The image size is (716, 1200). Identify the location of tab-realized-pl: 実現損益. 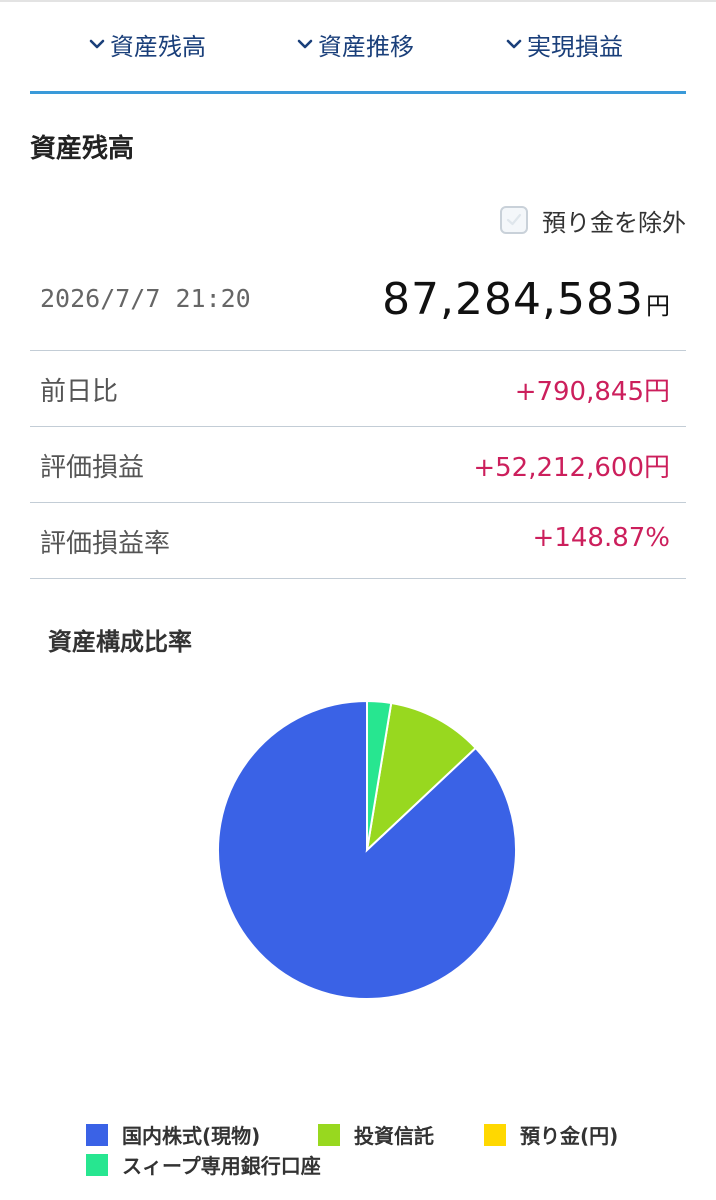
(564, 44).